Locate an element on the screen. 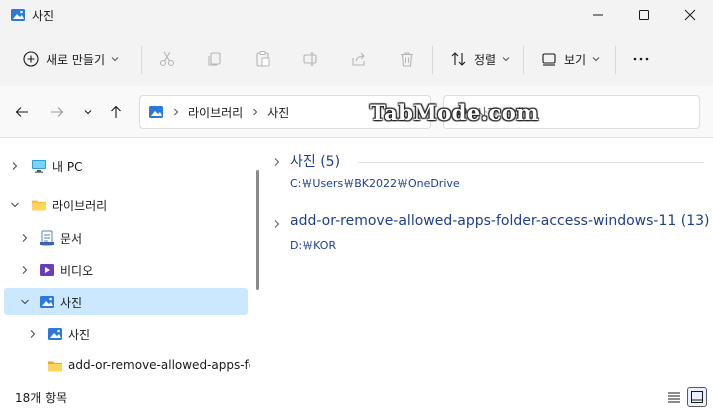 This screenshot has height=409, width=713. share-button is located at coordinates (359, 59).